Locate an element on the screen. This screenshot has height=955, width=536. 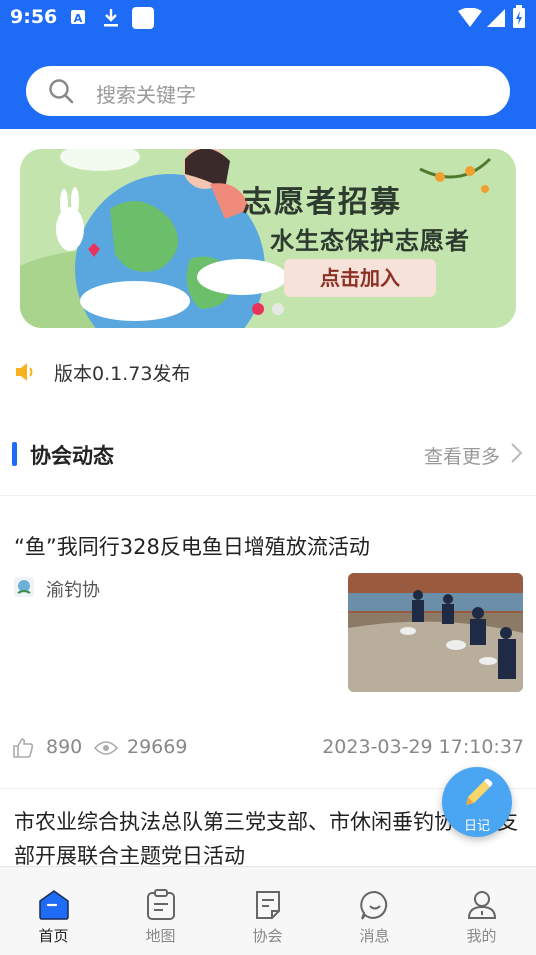
news-thumbnail is located at coordinates (435, 632).